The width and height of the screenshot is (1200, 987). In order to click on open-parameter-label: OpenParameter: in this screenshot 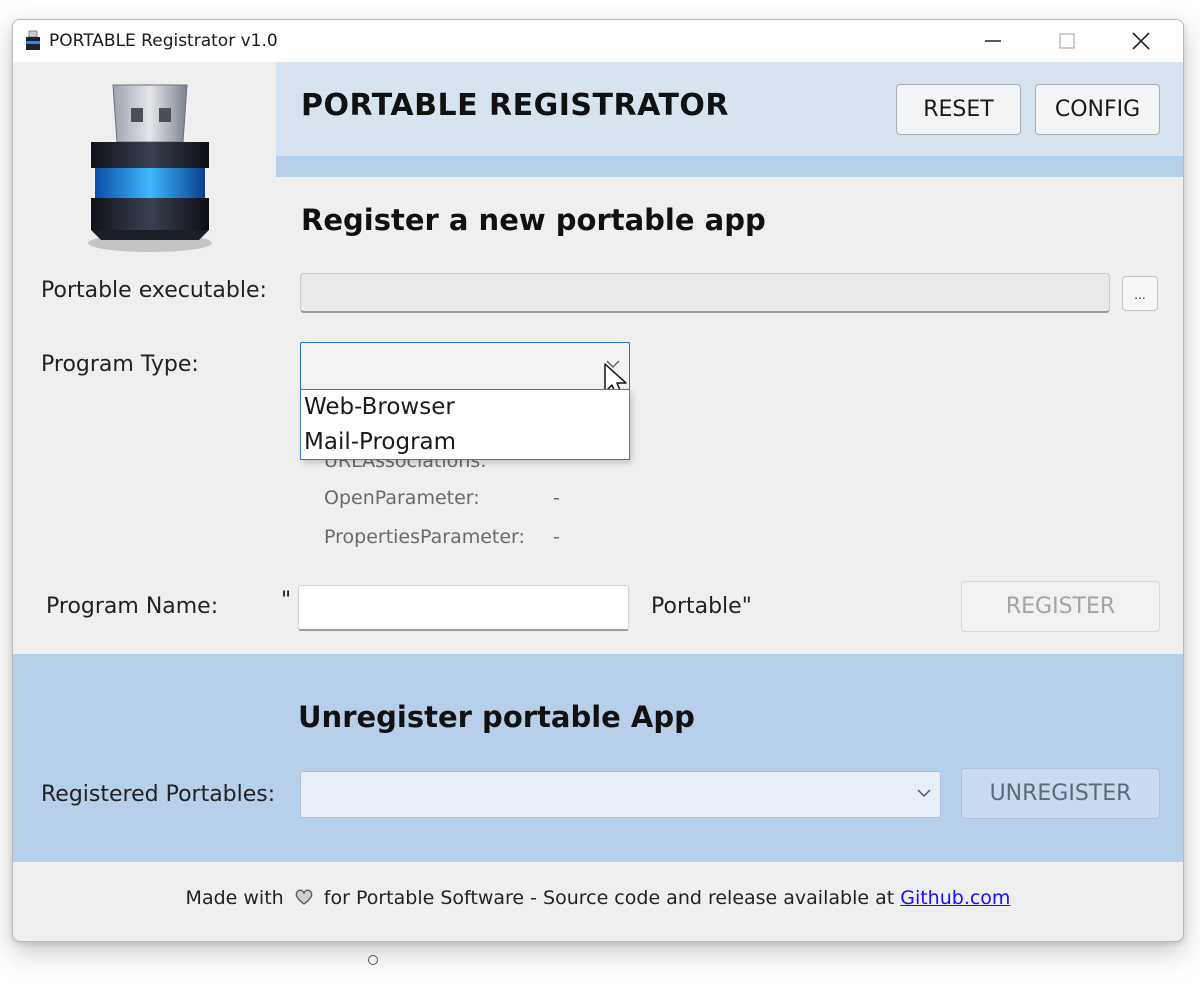, I will do `click(402, 498)`.